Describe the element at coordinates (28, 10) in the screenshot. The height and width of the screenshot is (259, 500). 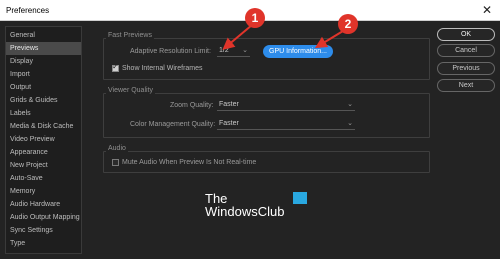
I see `window-title: Preferences` at that location.